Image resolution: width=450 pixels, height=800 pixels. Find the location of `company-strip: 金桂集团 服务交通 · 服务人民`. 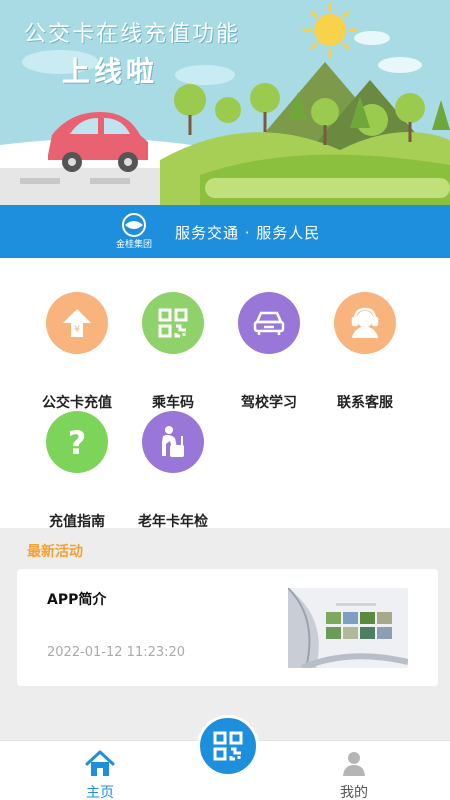

company-strip: 金桂集团 服务交通 · 服务人民 is located at coordinates (225, 231).